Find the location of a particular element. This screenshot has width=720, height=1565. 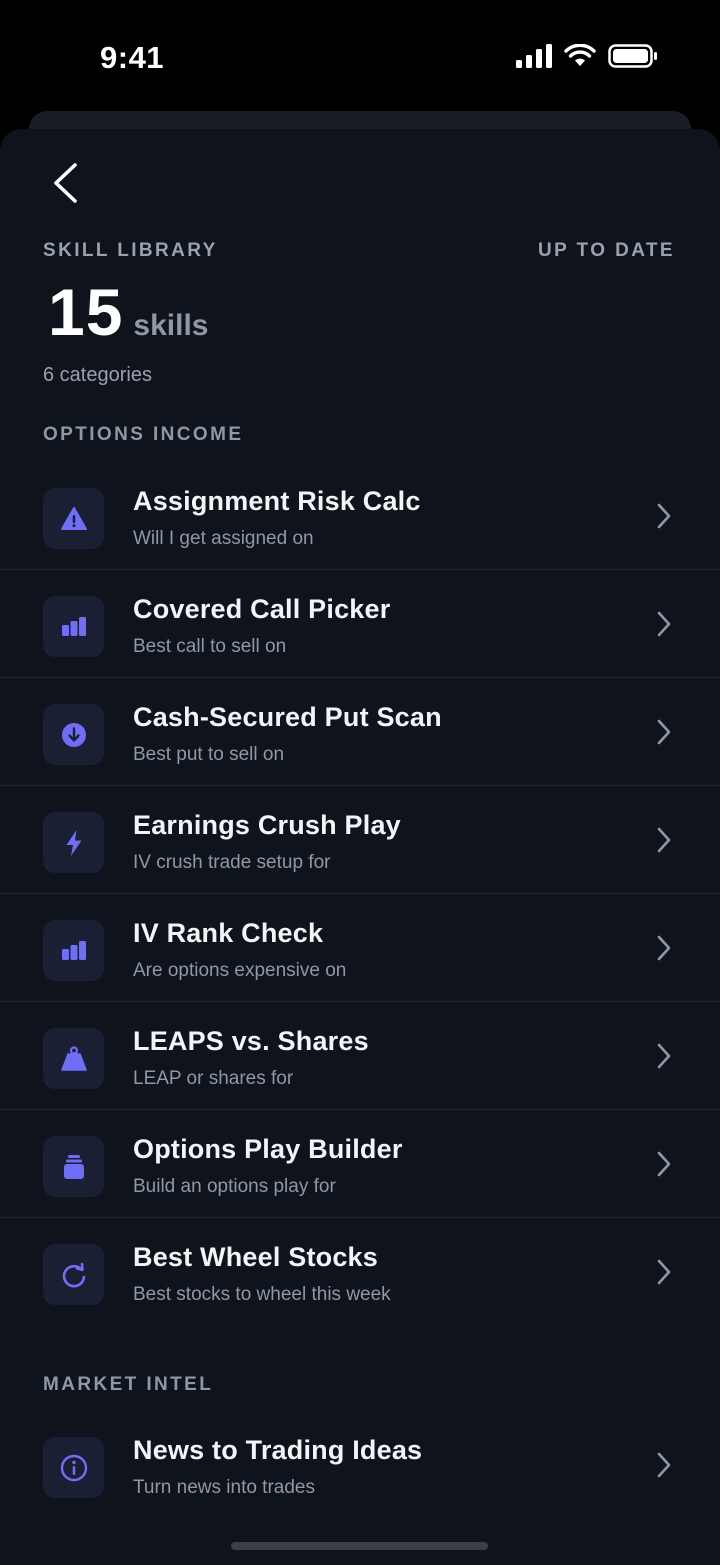

item-subtitle: Best stocks to wheel this week is located at coordinates (262, 1294).